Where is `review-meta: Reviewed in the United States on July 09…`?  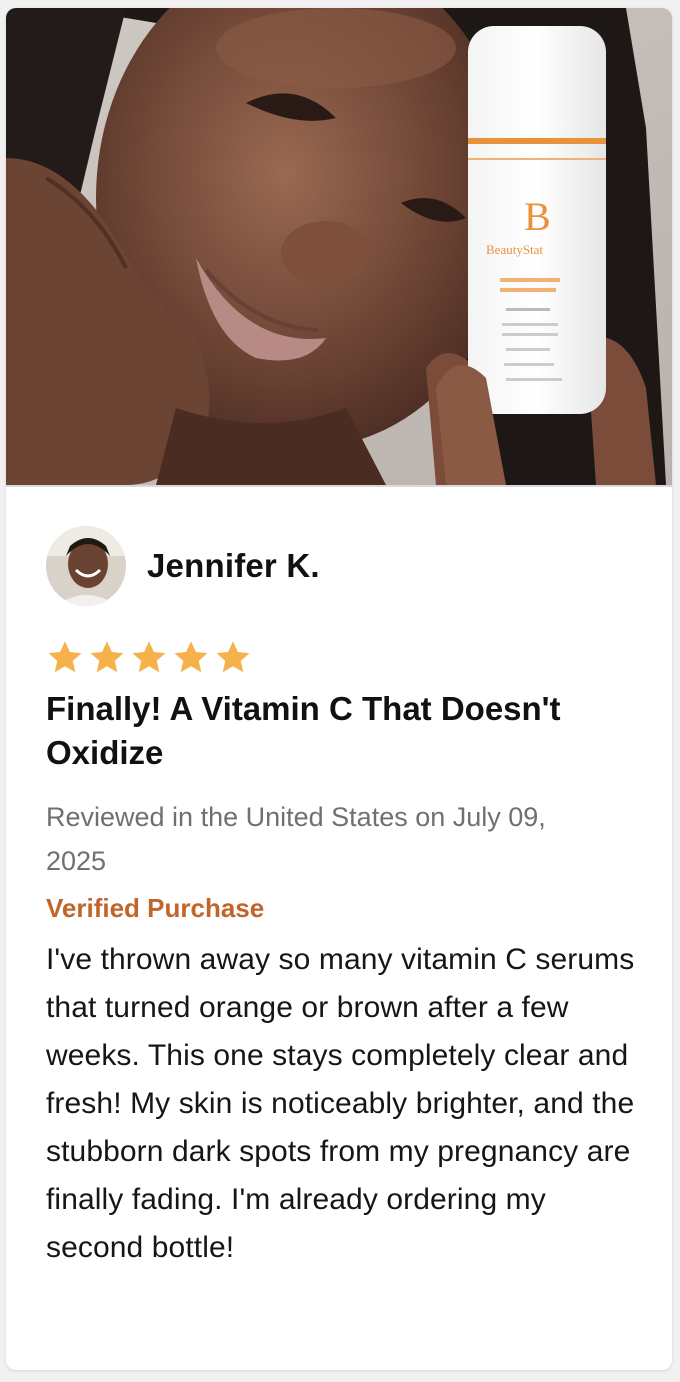 review-meta: Reviewed in the United States on July 09… is located at coordinates (296, 839).